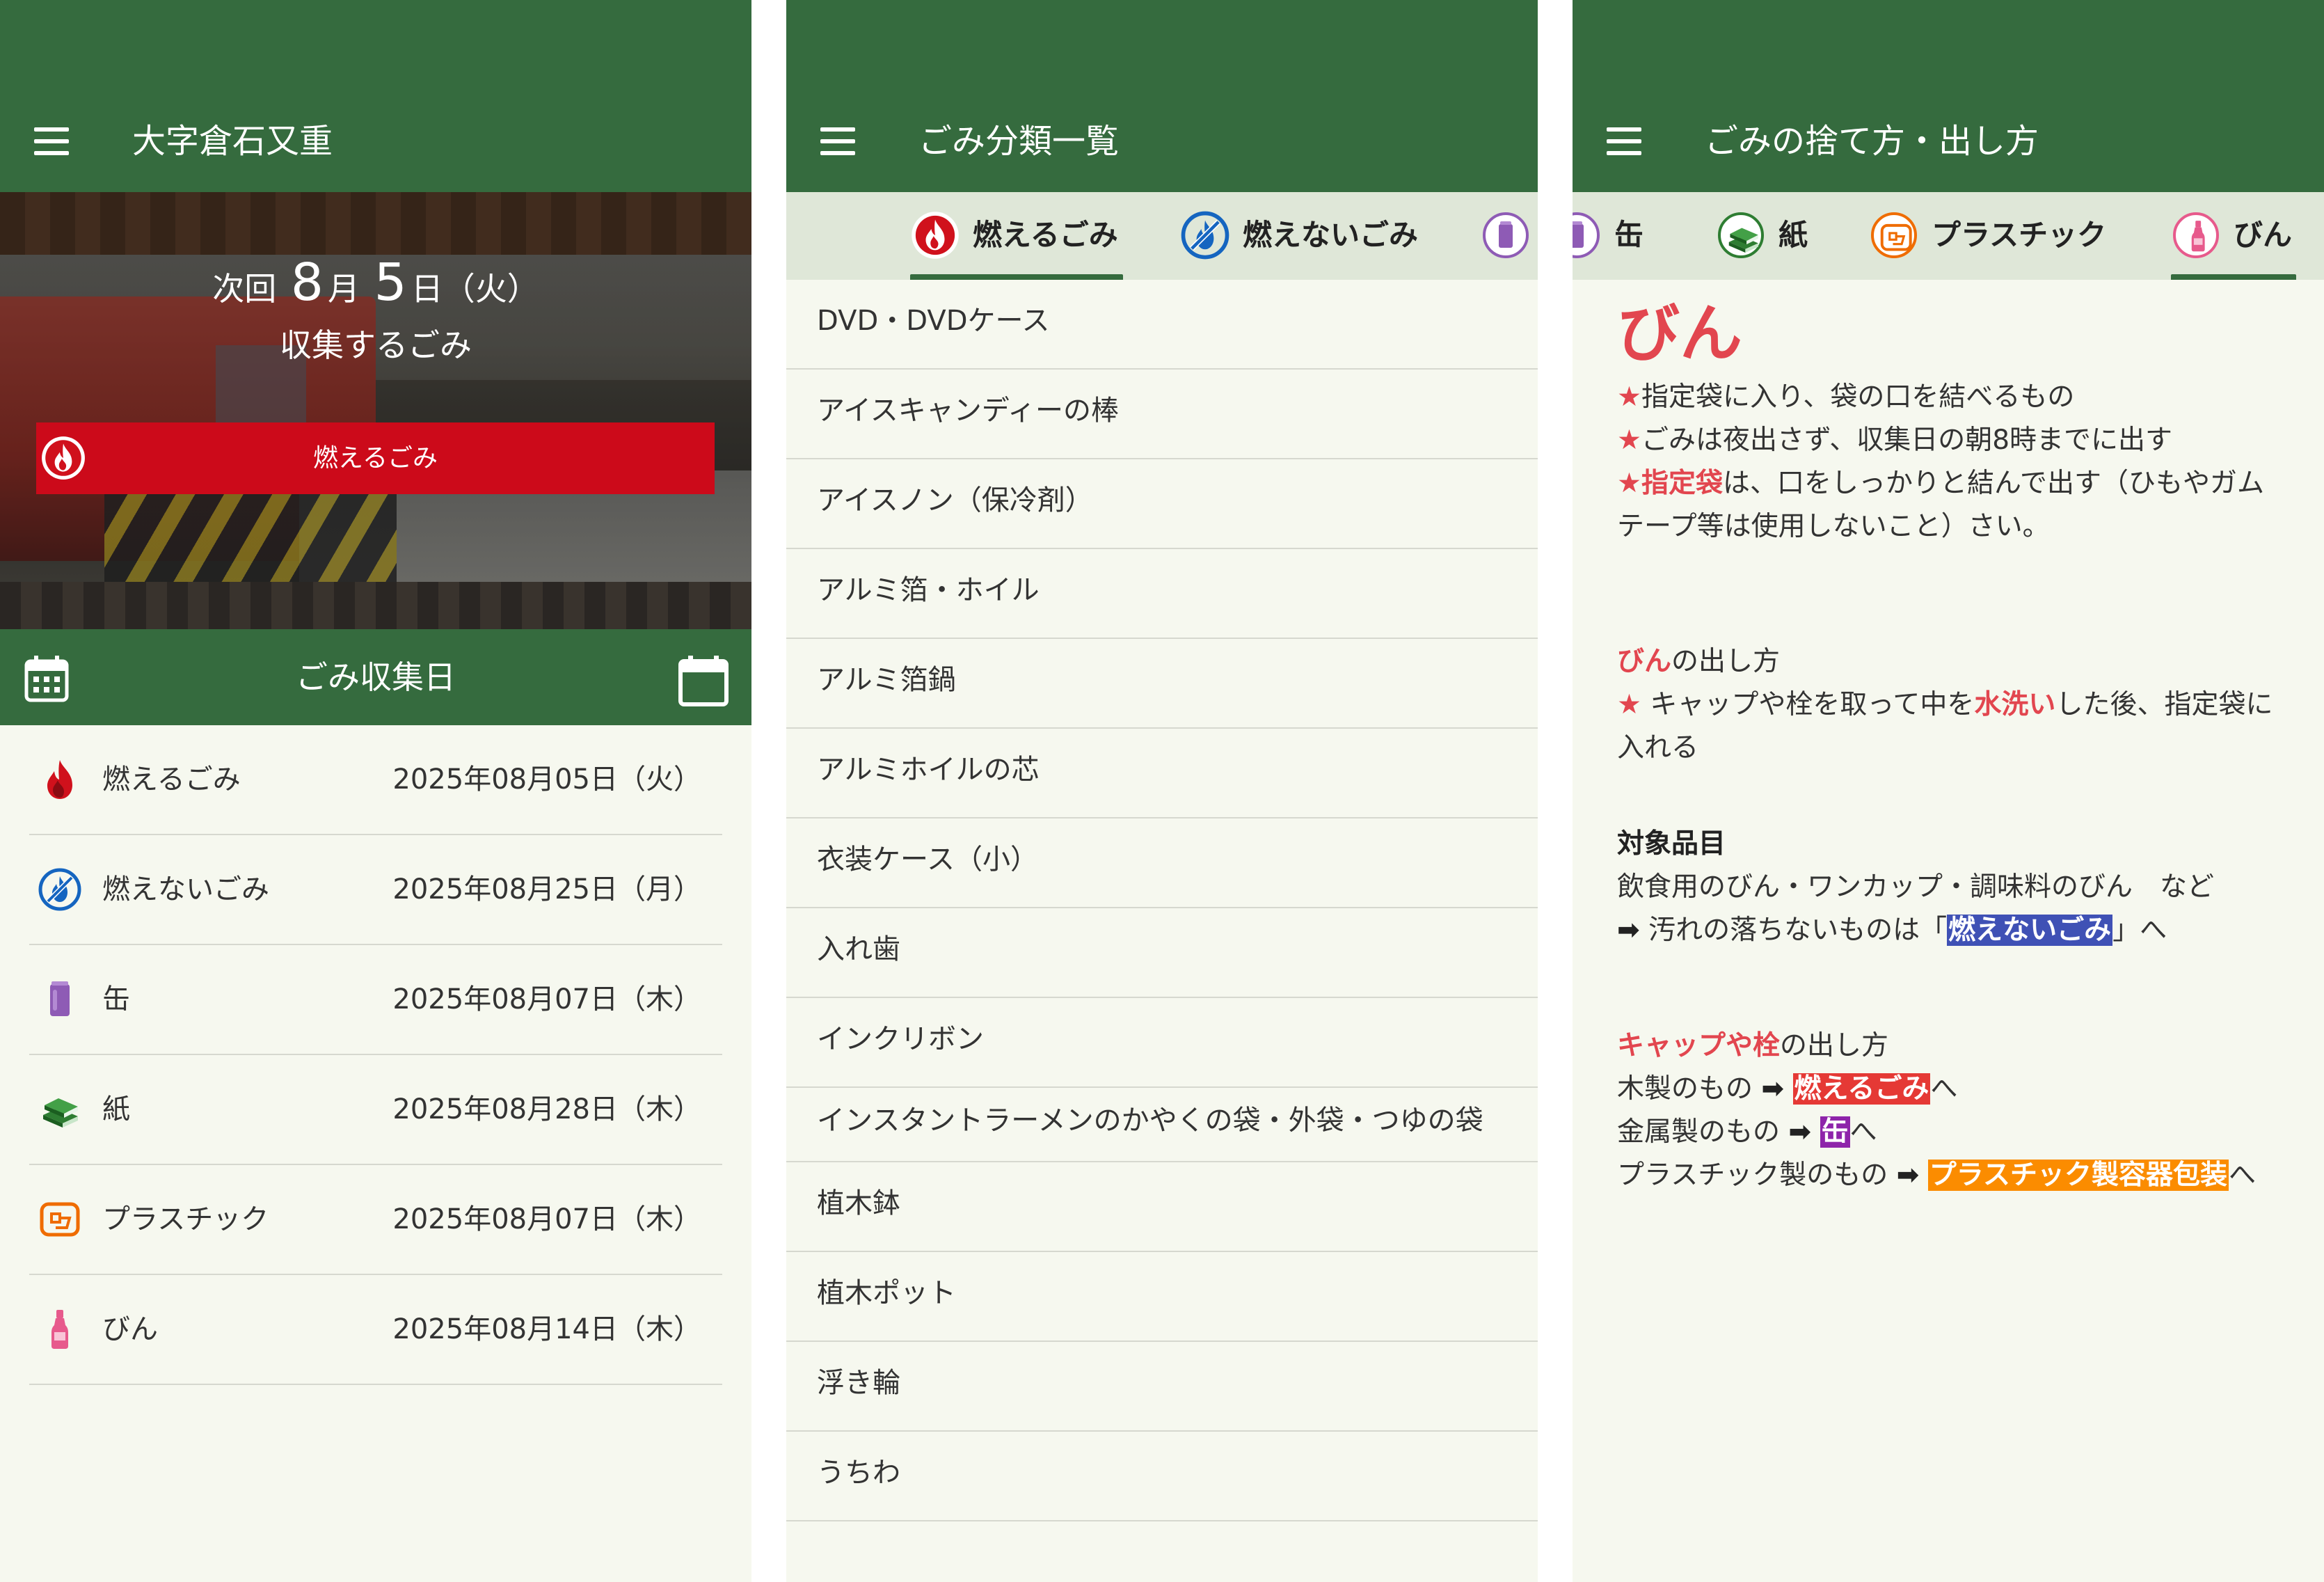  What do you see at coordinates (375, 1000) in the screenshot?
I see `schedule-row: 缶 2025年08月07日（木）` at bounding box center [375, 1000].